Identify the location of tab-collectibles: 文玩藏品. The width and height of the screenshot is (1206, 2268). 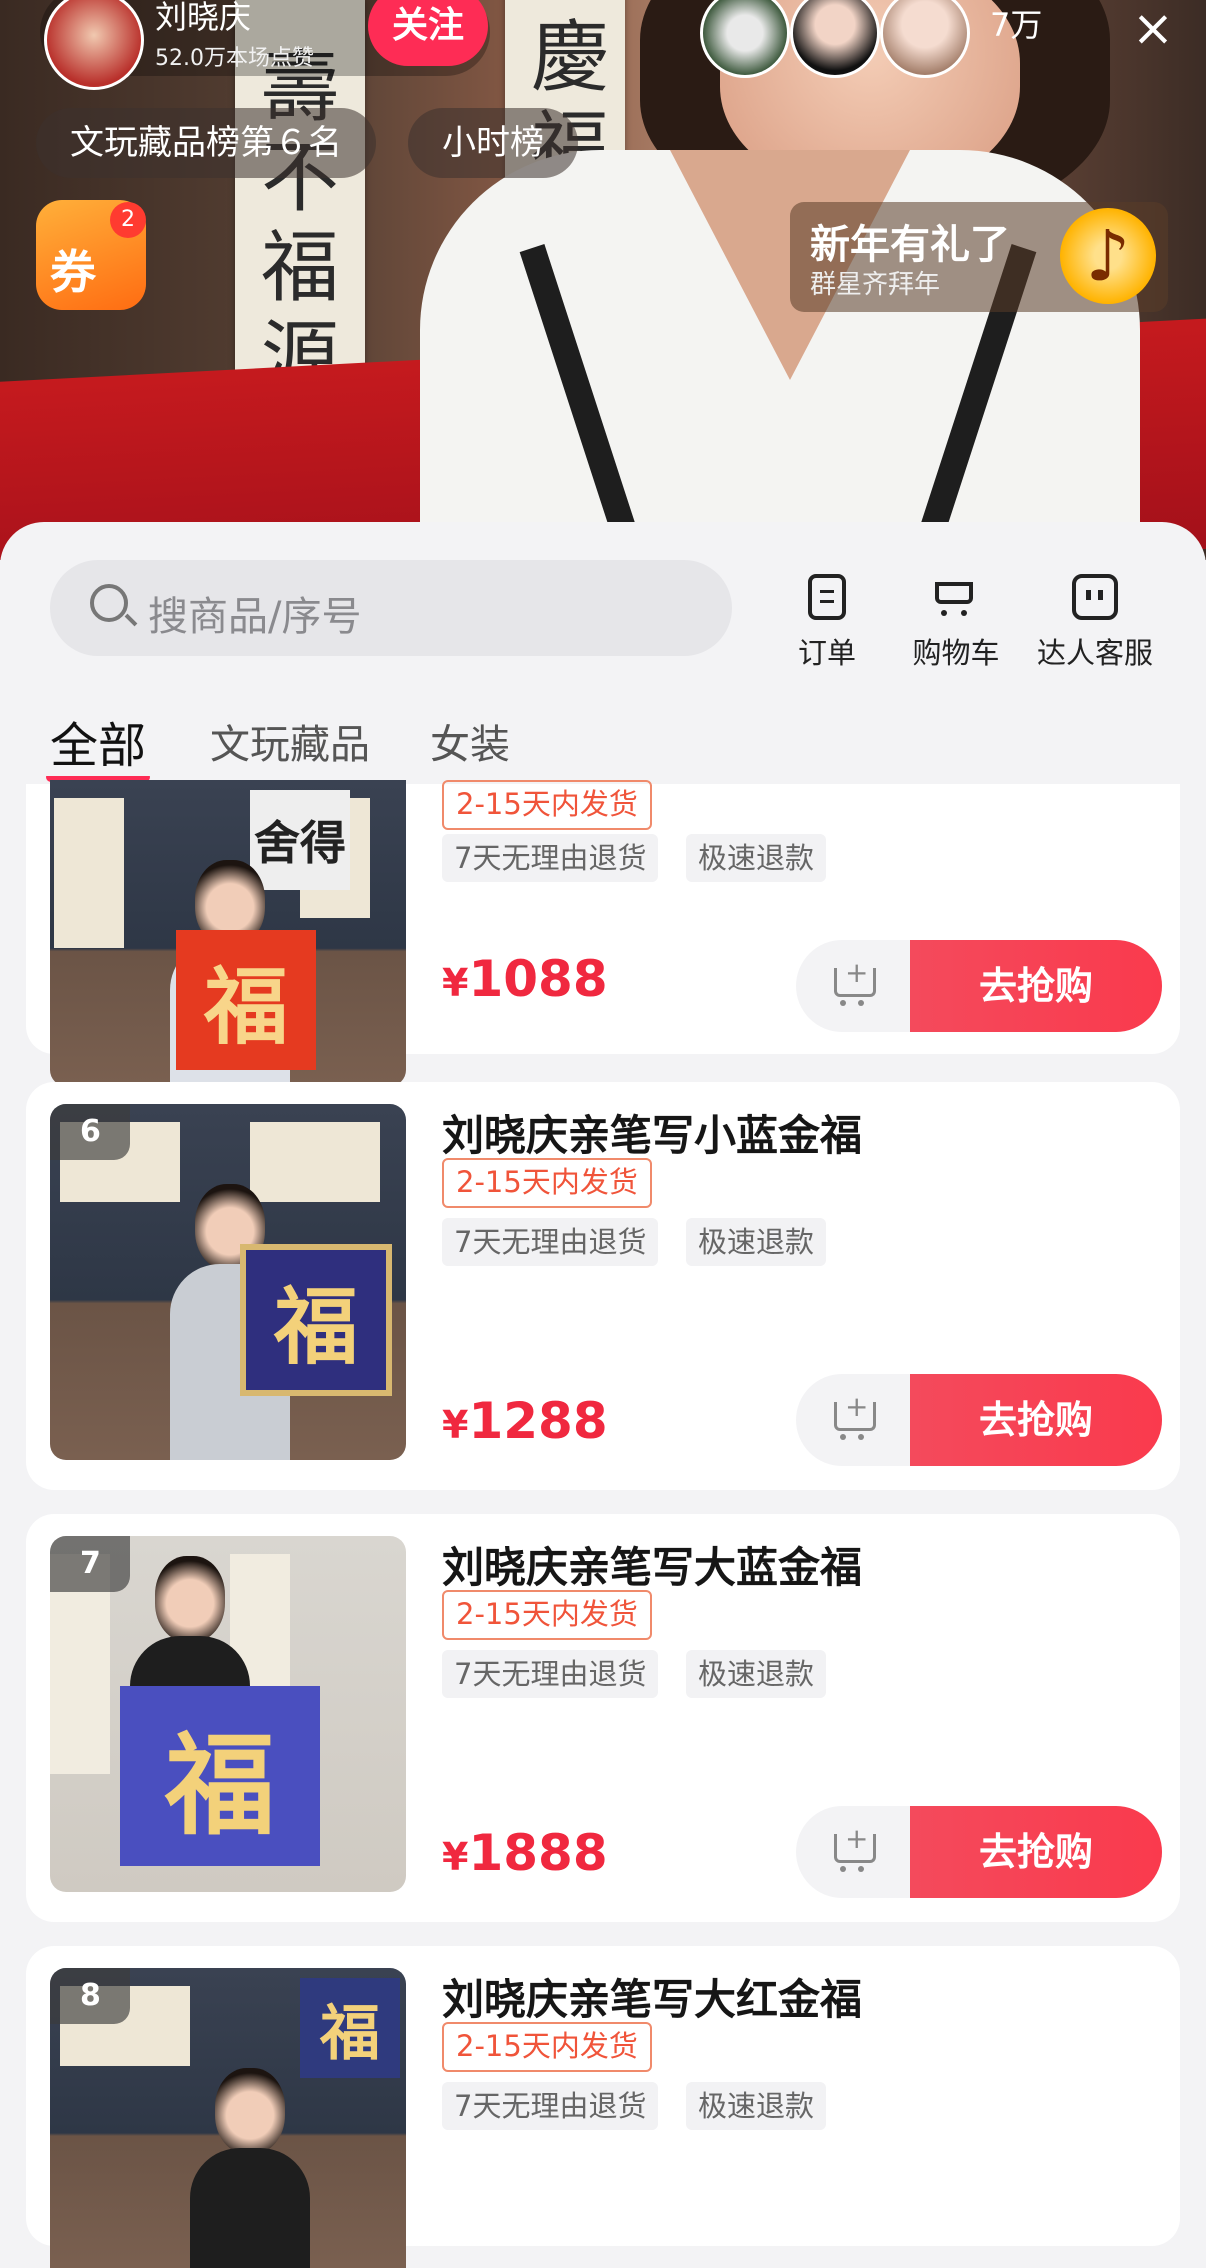
(290, 741).